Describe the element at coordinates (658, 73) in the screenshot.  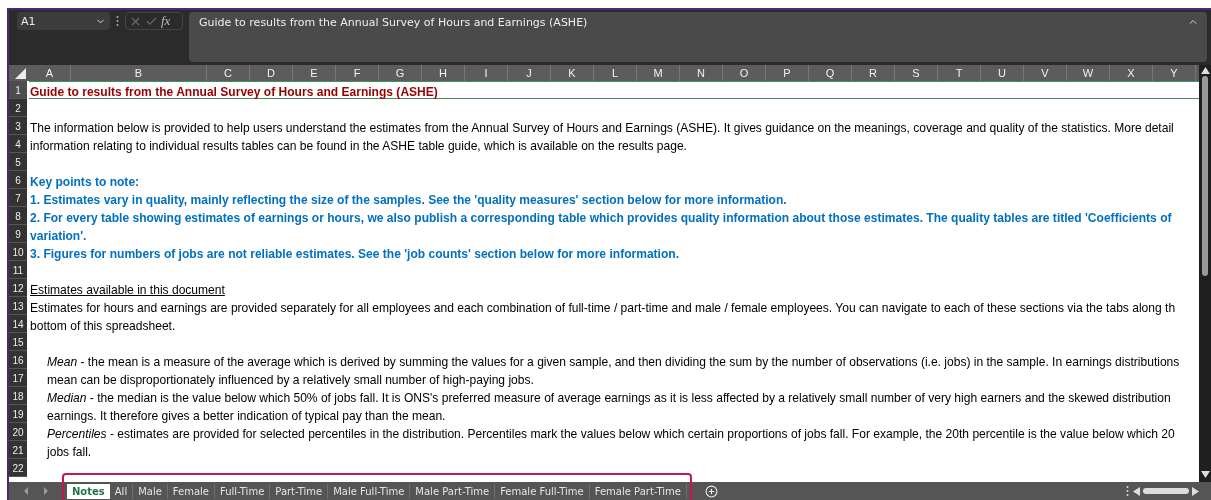
I see `column-header: M` at that location.